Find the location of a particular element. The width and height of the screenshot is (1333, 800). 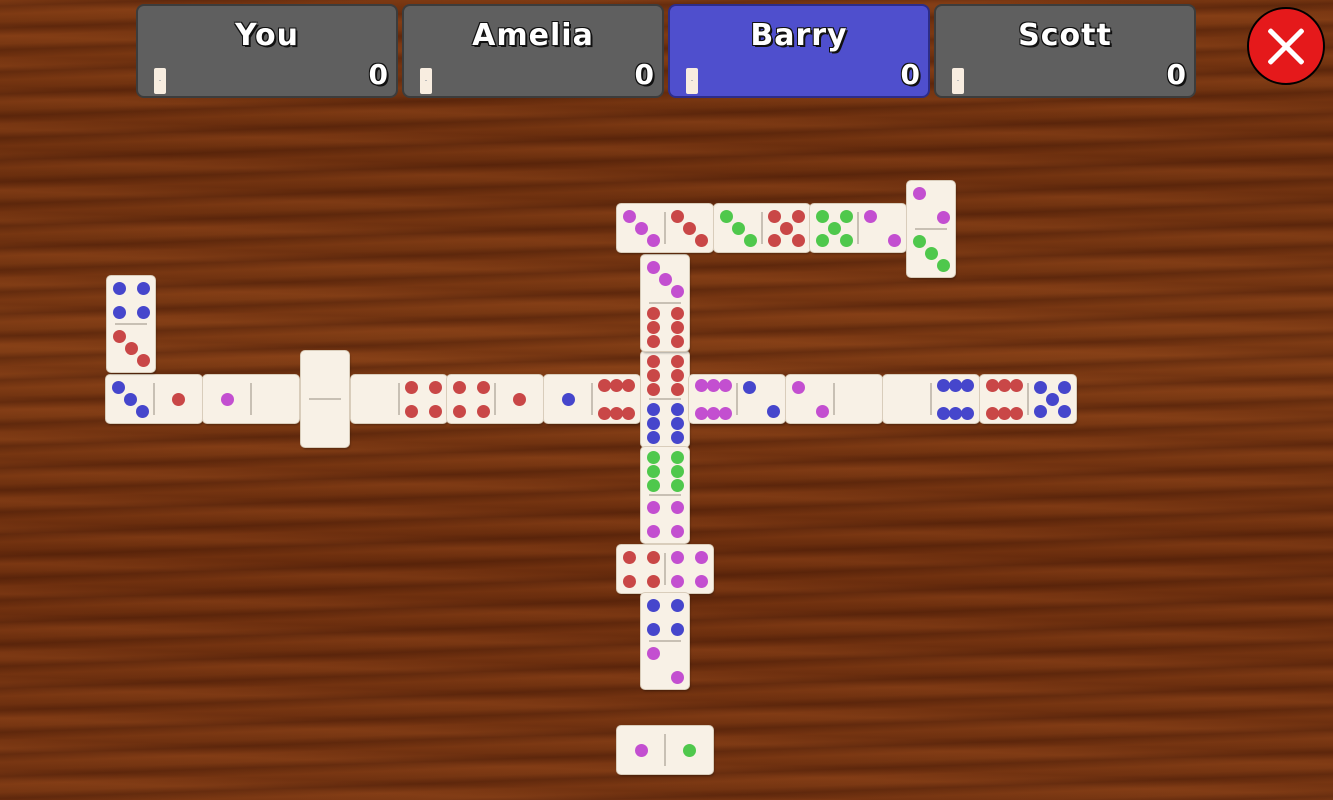

played-domino-tile is located at coordinates (665, 750).